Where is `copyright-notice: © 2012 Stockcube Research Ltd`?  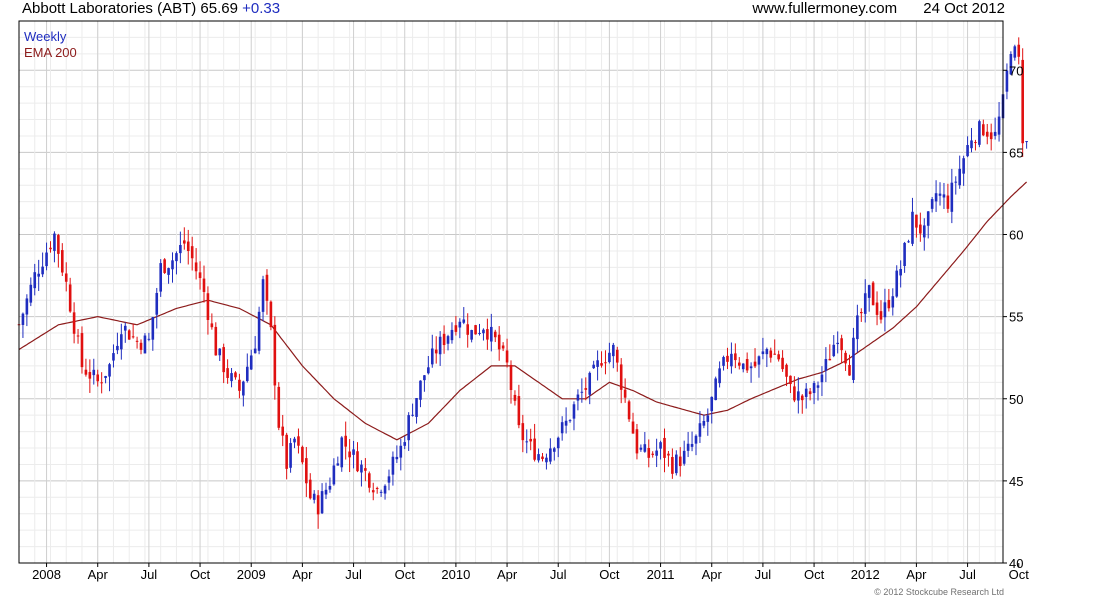
copyright-notice: © 2012 Stockcube Research Ltd is located at coordinates (939, 592).